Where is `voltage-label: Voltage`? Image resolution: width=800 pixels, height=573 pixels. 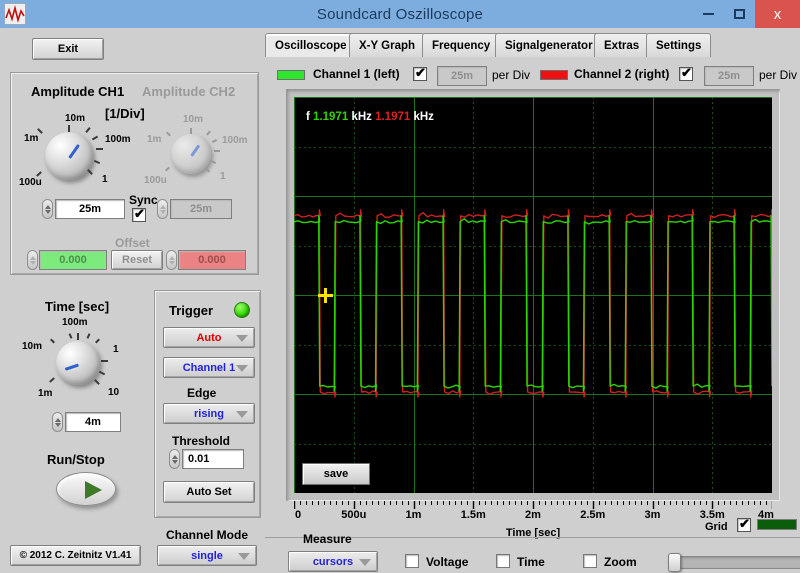
voltage-label: Voltage is located at coordinates (447, 562).